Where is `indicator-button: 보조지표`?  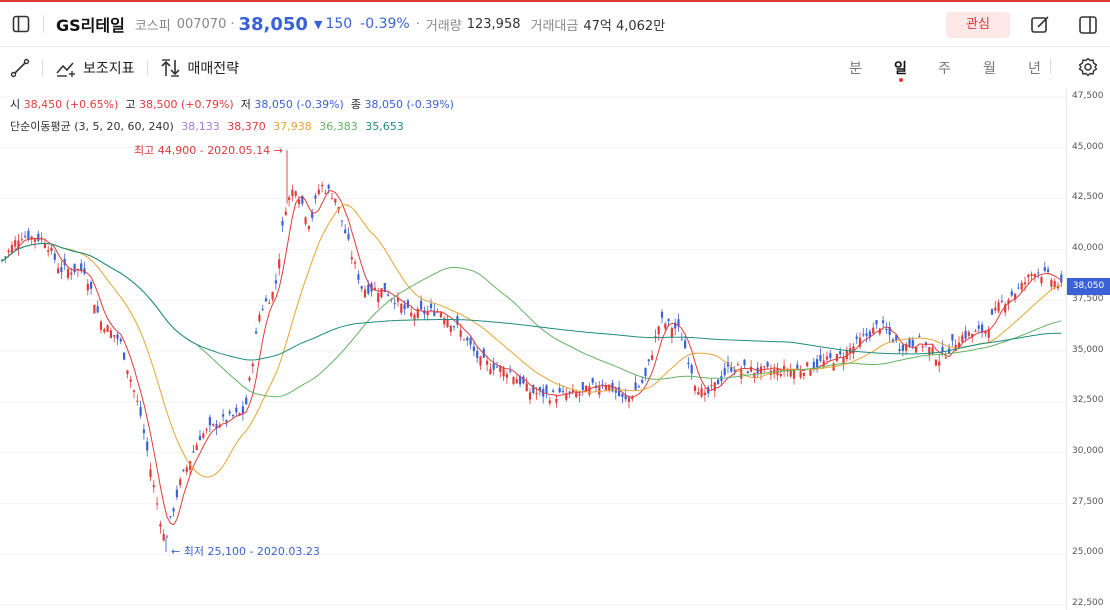 indicator-button: 보조지표 is located at coordinates (95, 68).